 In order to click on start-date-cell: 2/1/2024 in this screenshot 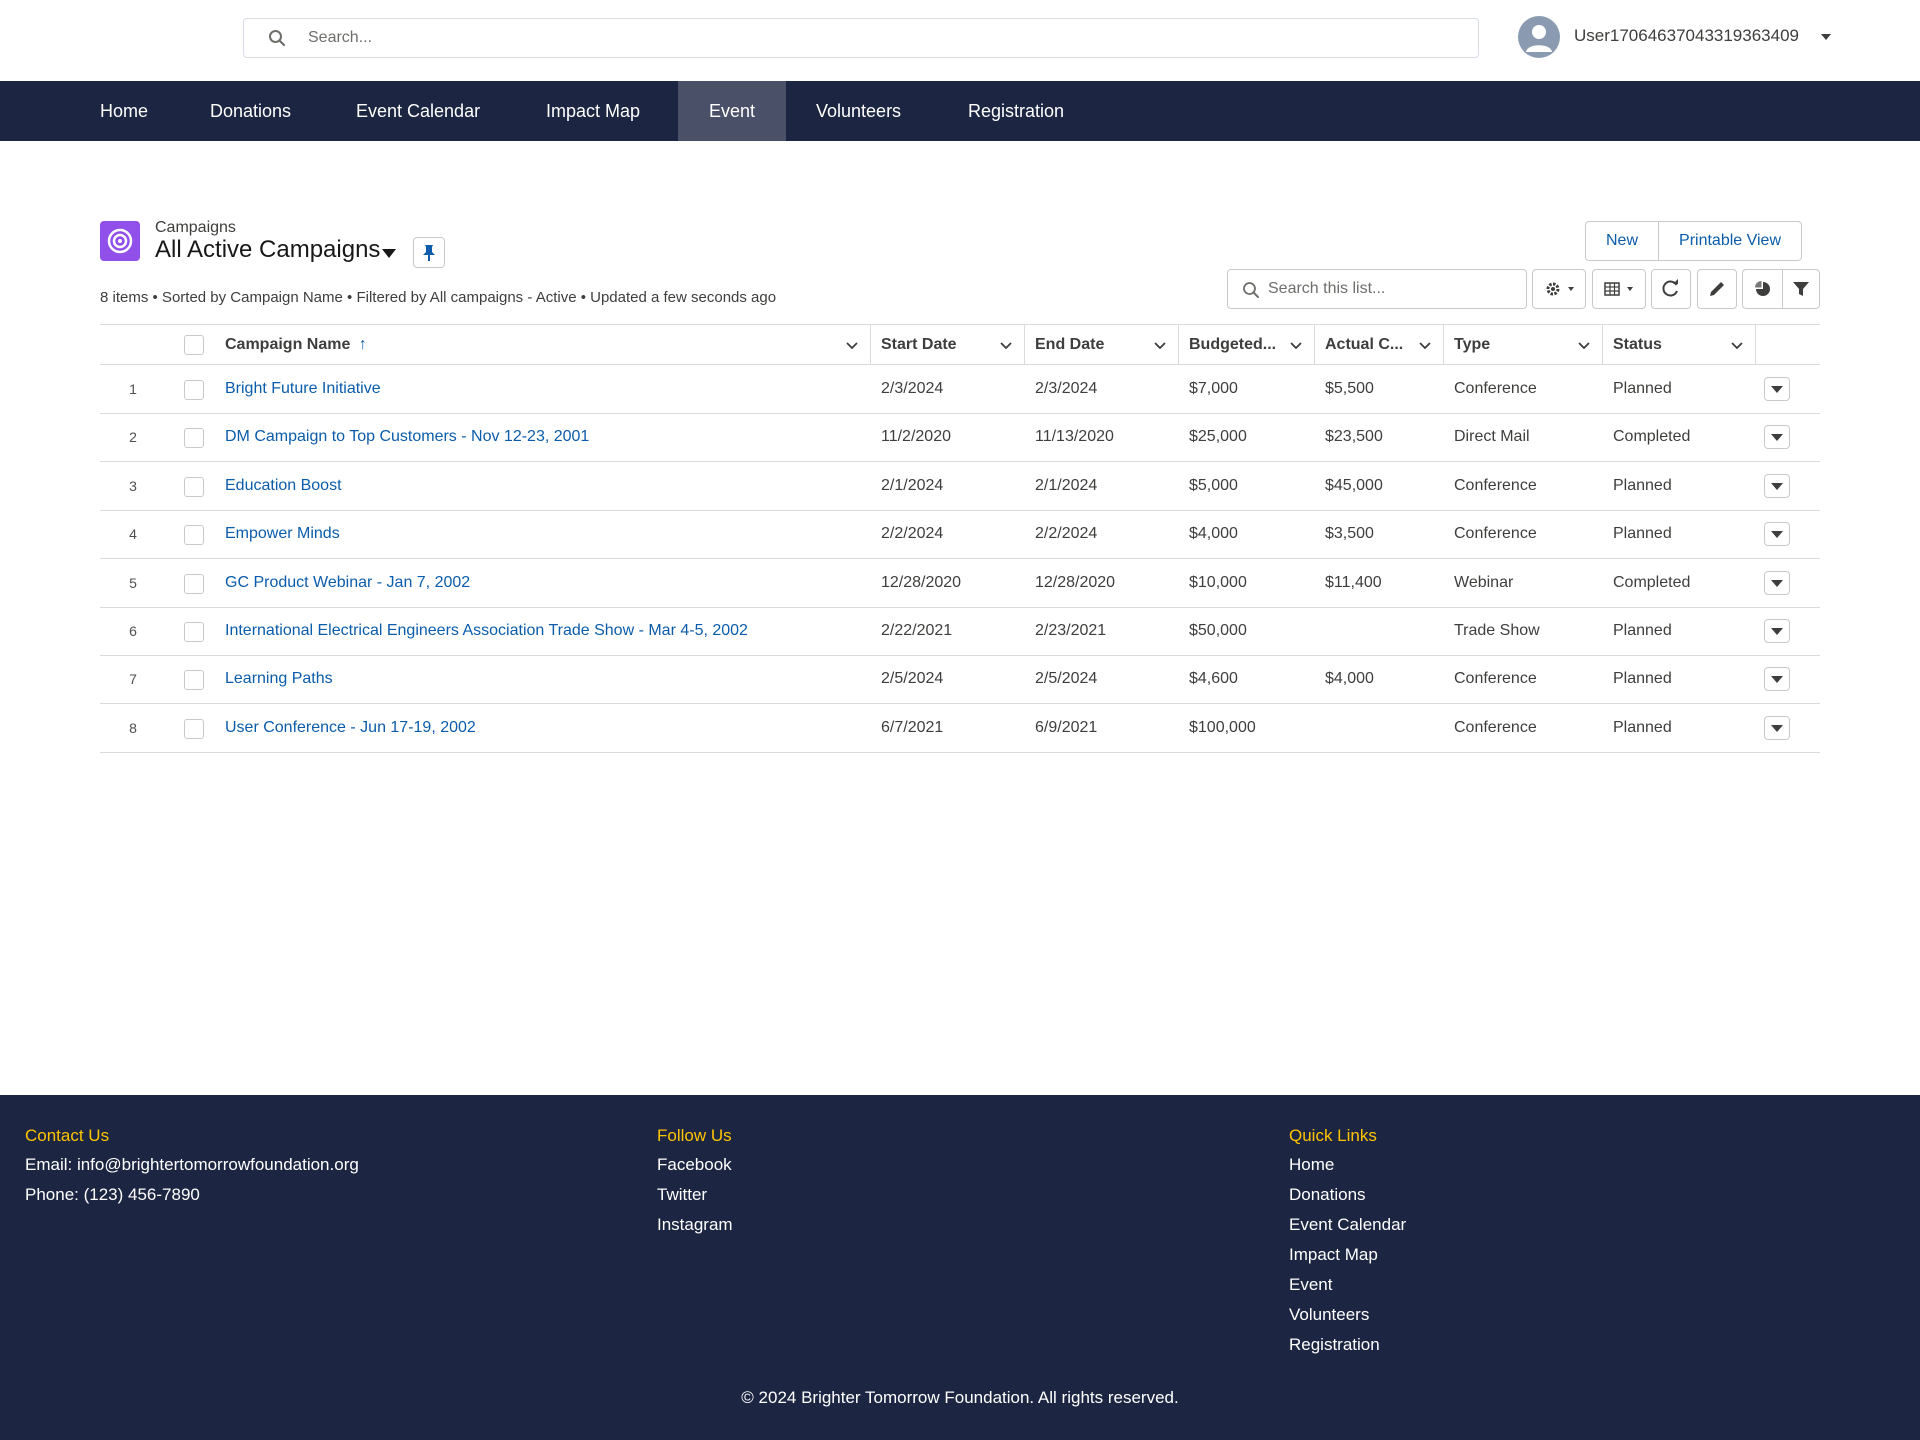, I will do `click(912, 485)`.